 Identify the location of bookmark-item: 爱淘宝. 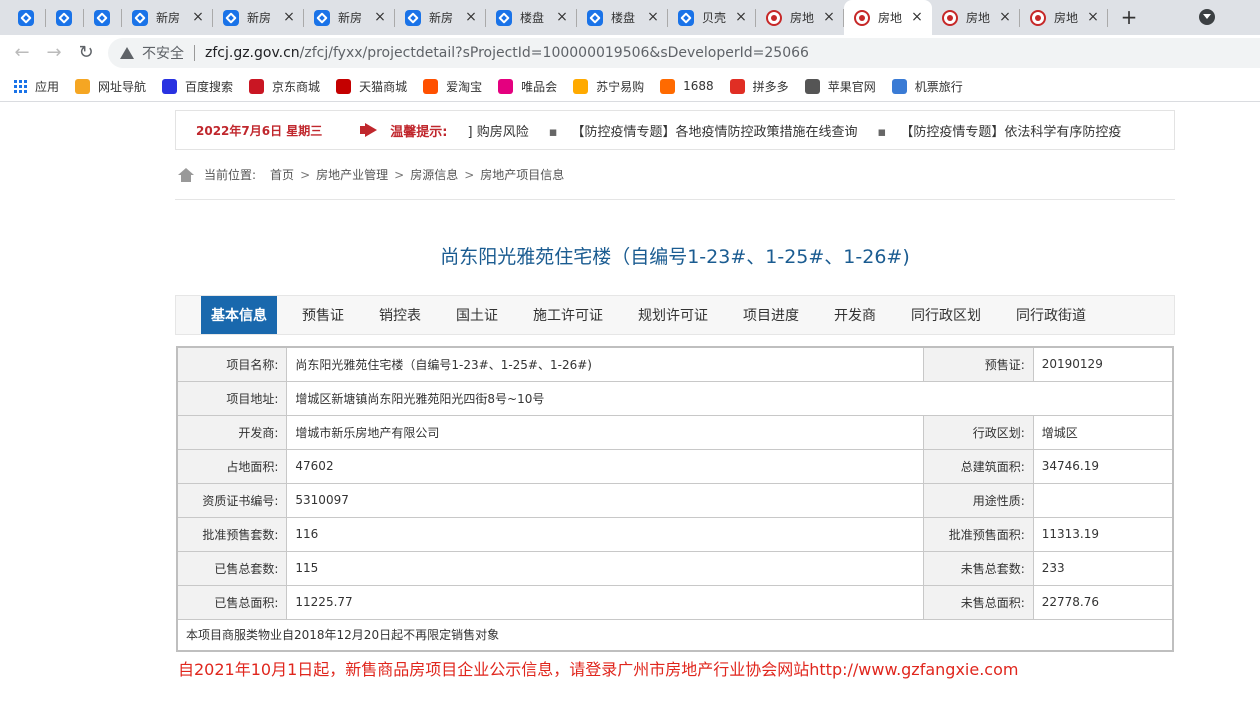
(452, 86).